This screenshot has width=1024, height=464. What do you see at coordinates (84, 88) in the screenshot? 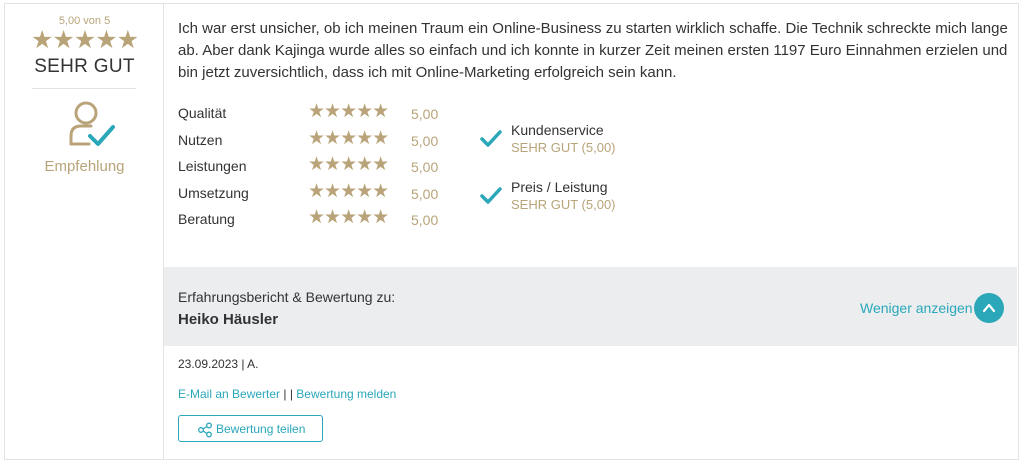
I see `summary-divider` at bounding box center [84, 88].